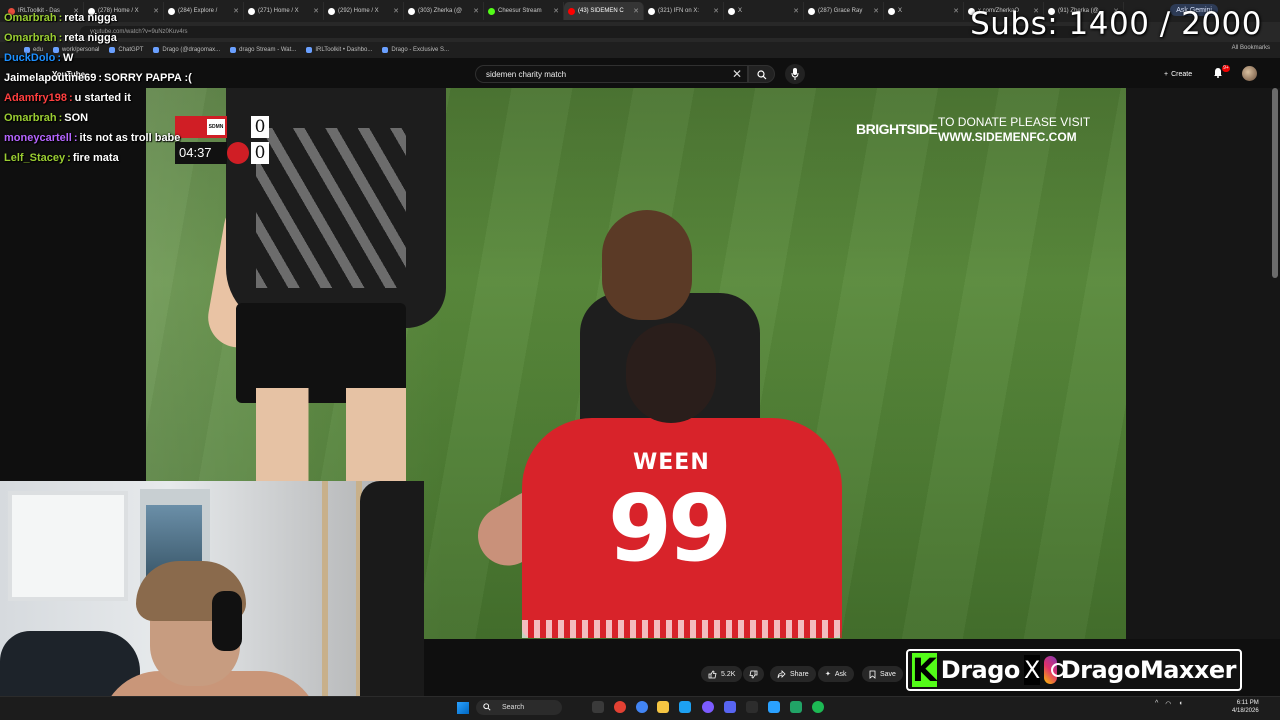  What do you see at coordinates (818, 707) in the screenshot?
I see `spotify-icon` at bounding box center [818, 707].